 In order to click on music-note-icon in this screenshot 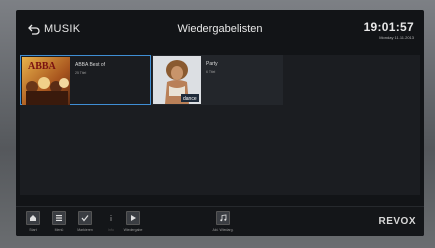, I will do `click(223, 218)`.